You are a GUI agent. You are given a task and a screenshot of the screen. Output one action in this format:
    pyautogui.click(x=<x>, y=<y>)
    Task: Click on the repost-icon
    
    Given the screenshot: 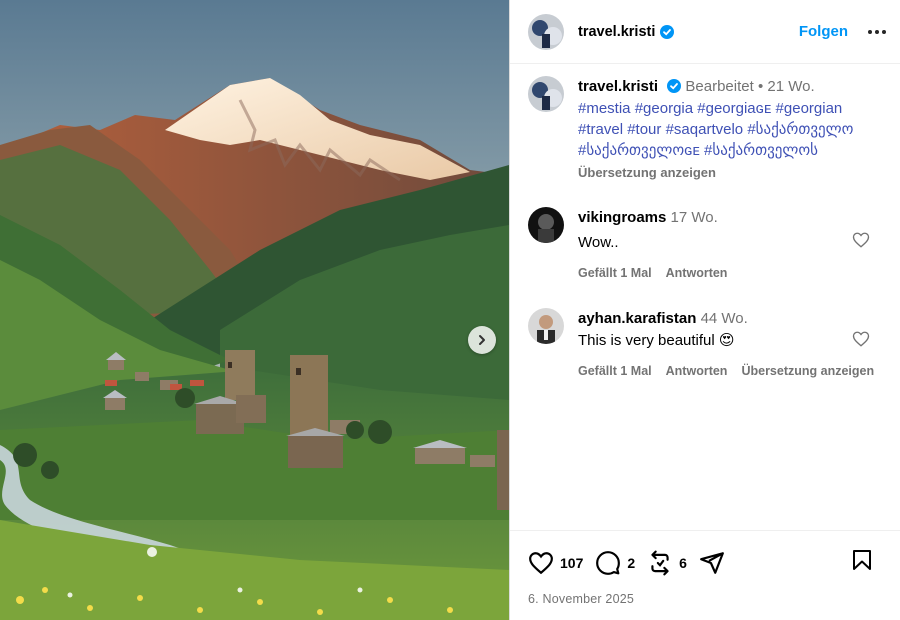 What is the action you would take?
    pyautogui.click(x=660, y=562)
    